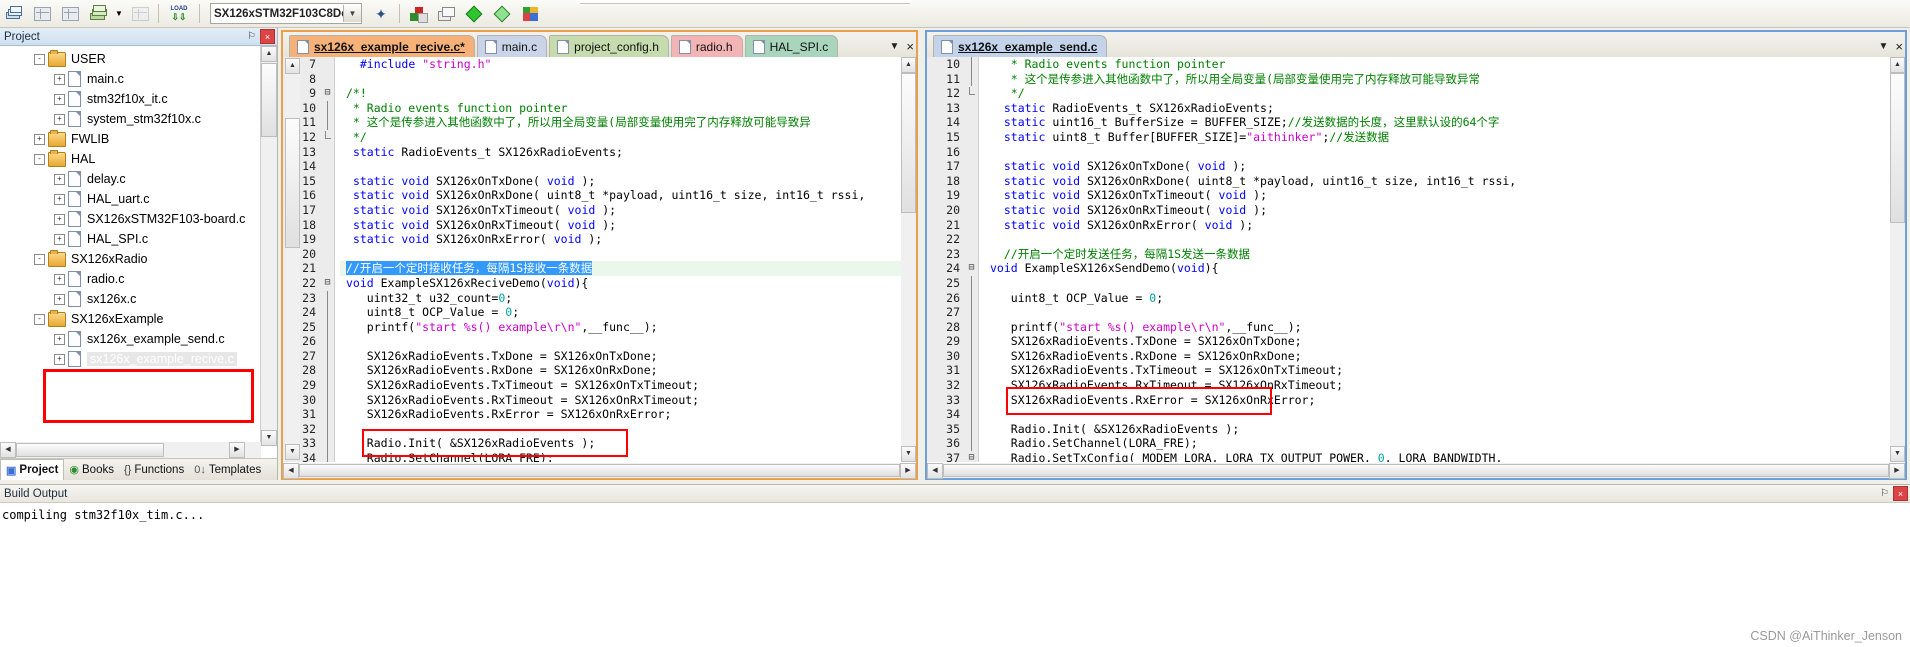 The image size is (1910, 647). Describe the element at coordinates (227, 470) in the screenshot. I see `tab-templates: 0↓ Templates` at that location.